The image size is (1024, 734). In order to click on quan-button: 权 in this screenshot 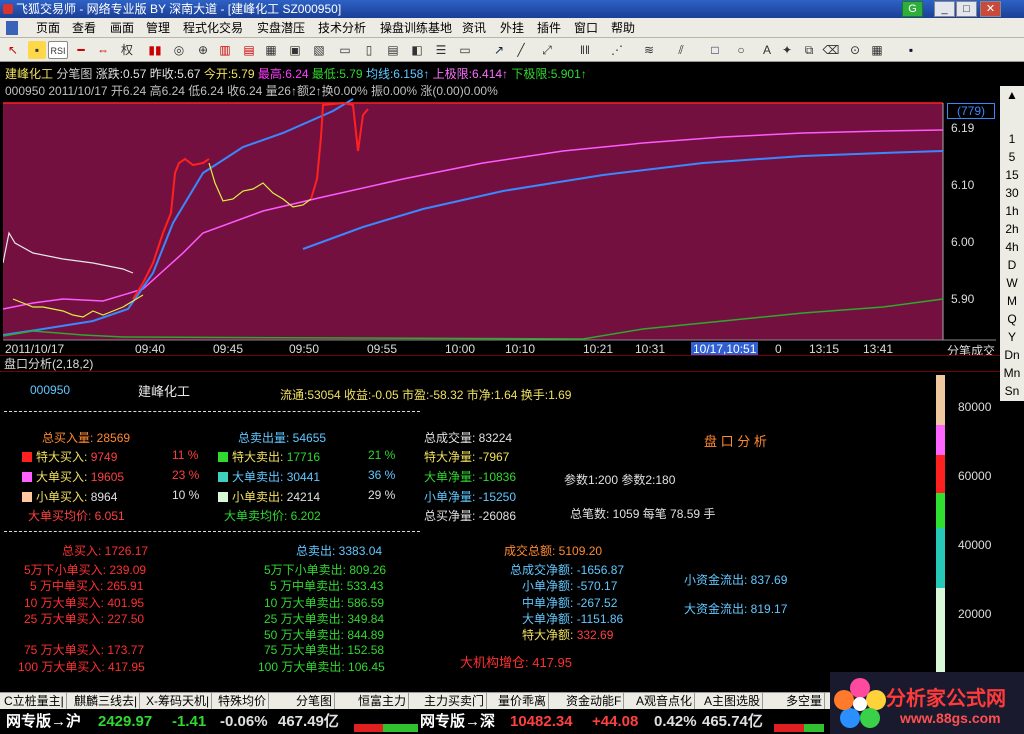, I will do `click(127, 50)`.